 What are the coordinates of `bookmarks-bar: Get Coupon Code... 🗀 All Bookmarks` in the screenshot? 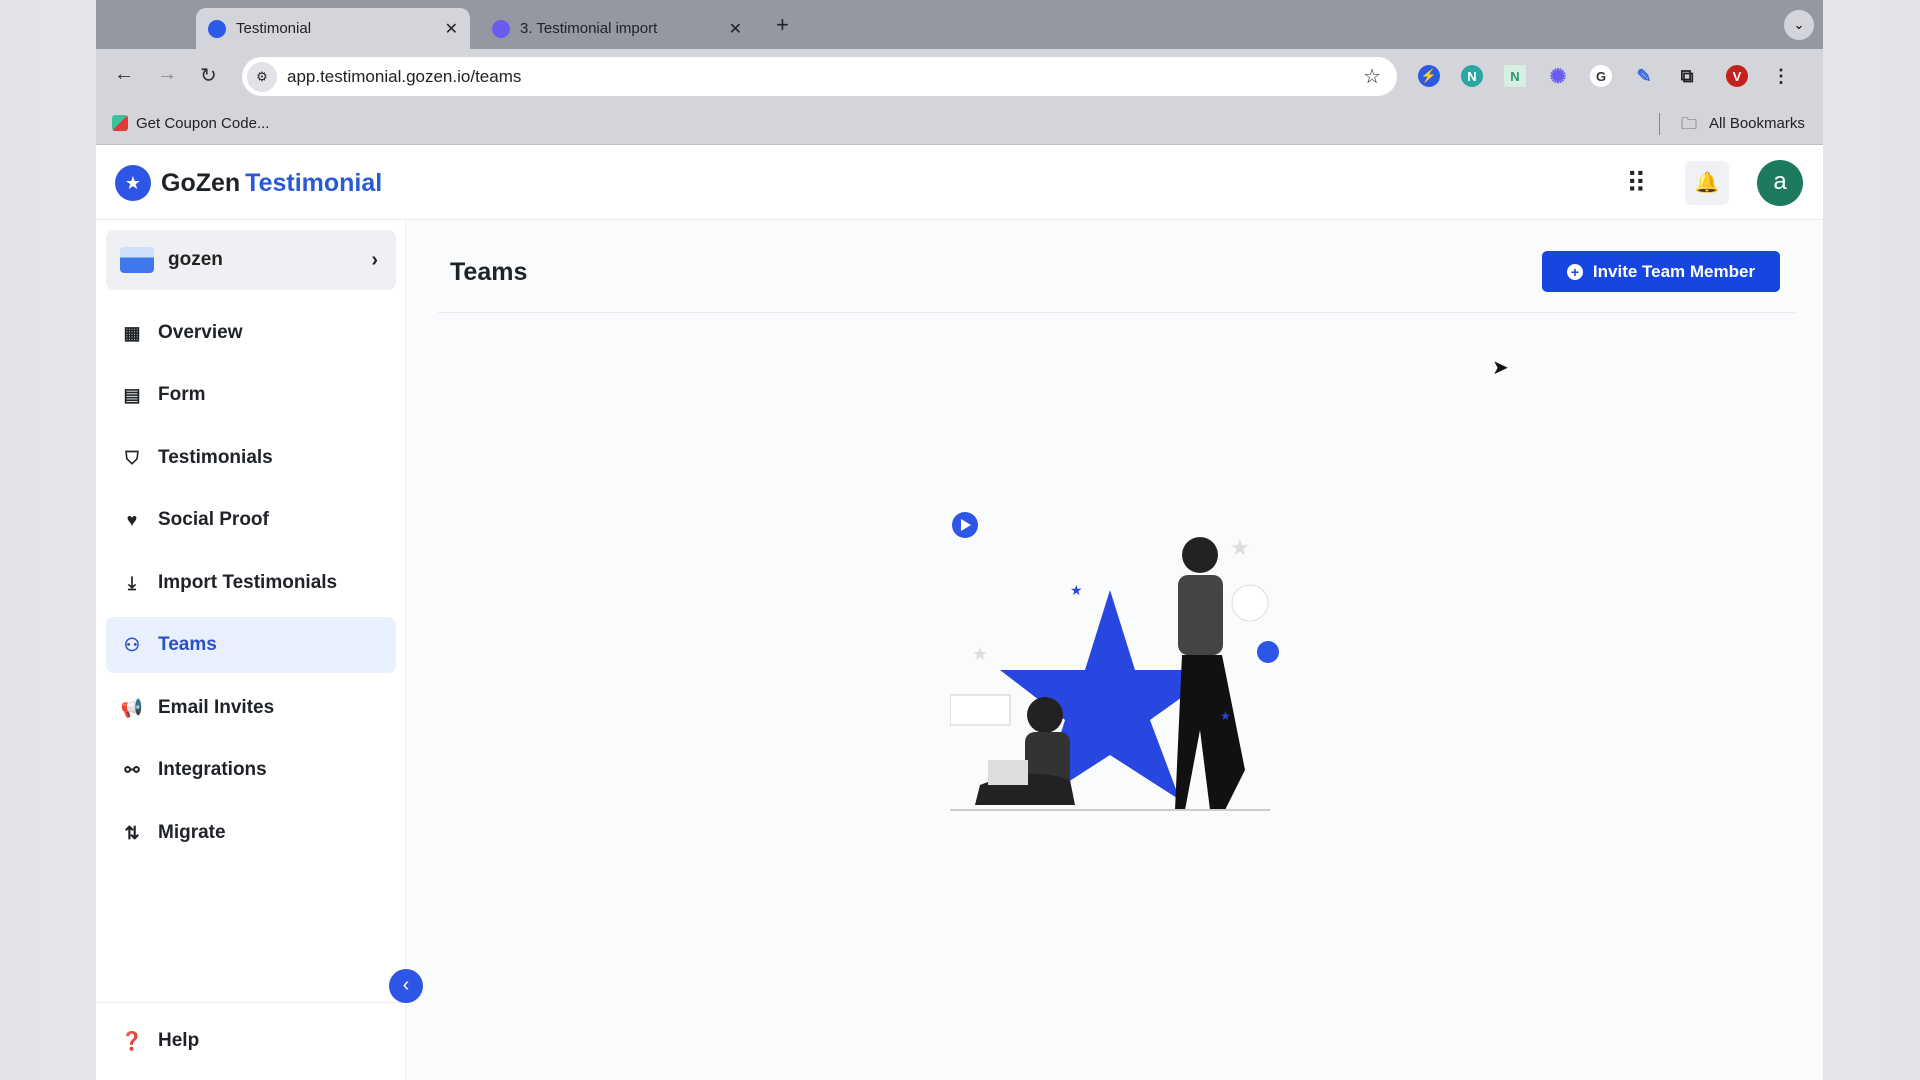 It's located at (959, 124).